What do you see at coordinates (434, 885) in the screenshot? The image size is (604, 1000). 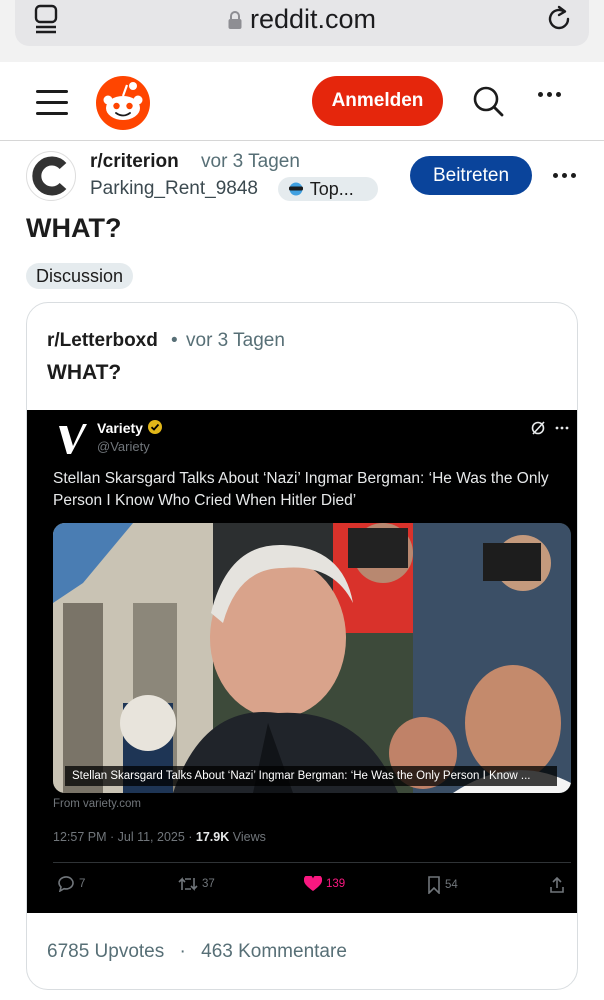 I see `bookmark-icon` at bounding box center [434, 885].